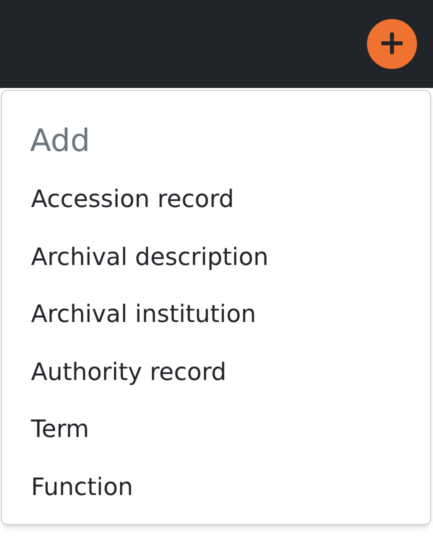 This screenshot has width=433, height=539. What do you see at coordinates (216, 315) in the screenshot?
I see `menu-item: Archival institution` at bounding box center [216, 315].